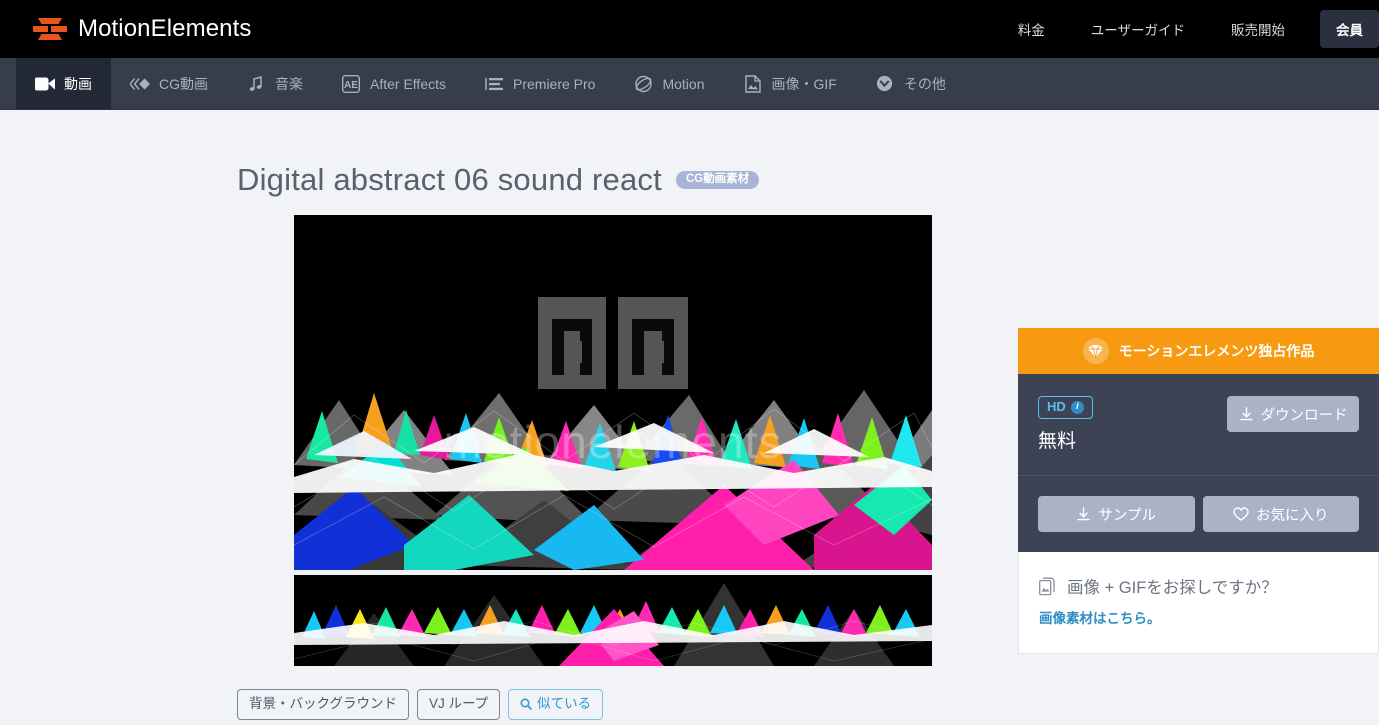 Image resolution: width=1379 pixels, height=725 pixels. What do you see at coordinates (323, 704) in the screenshot?
I see `tag-background: 背景・バックグラウンド` at bounding box center [323, 704].